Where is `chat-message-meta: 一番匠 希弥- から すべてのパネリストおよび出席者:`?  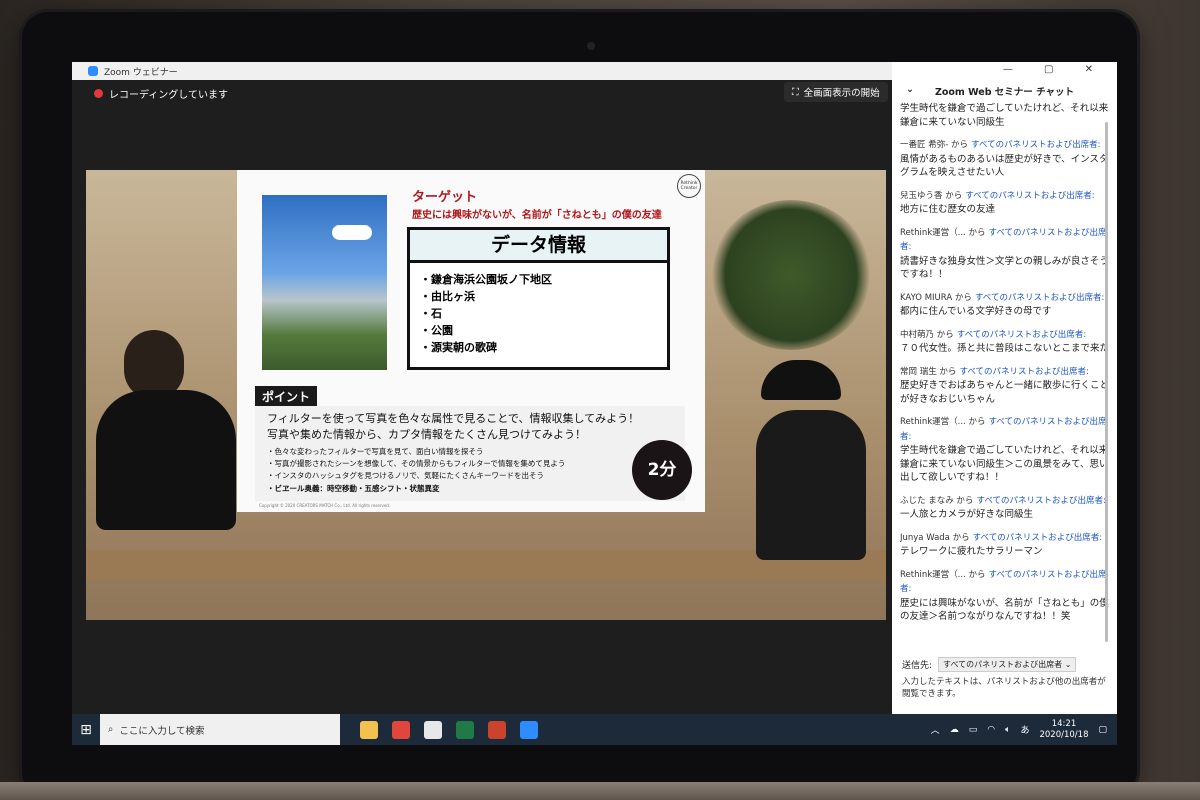
chat-message-meta: 一番匠 希弥- から すべてのパネリストおよび出席者: is located at coordinates (1005, 145).